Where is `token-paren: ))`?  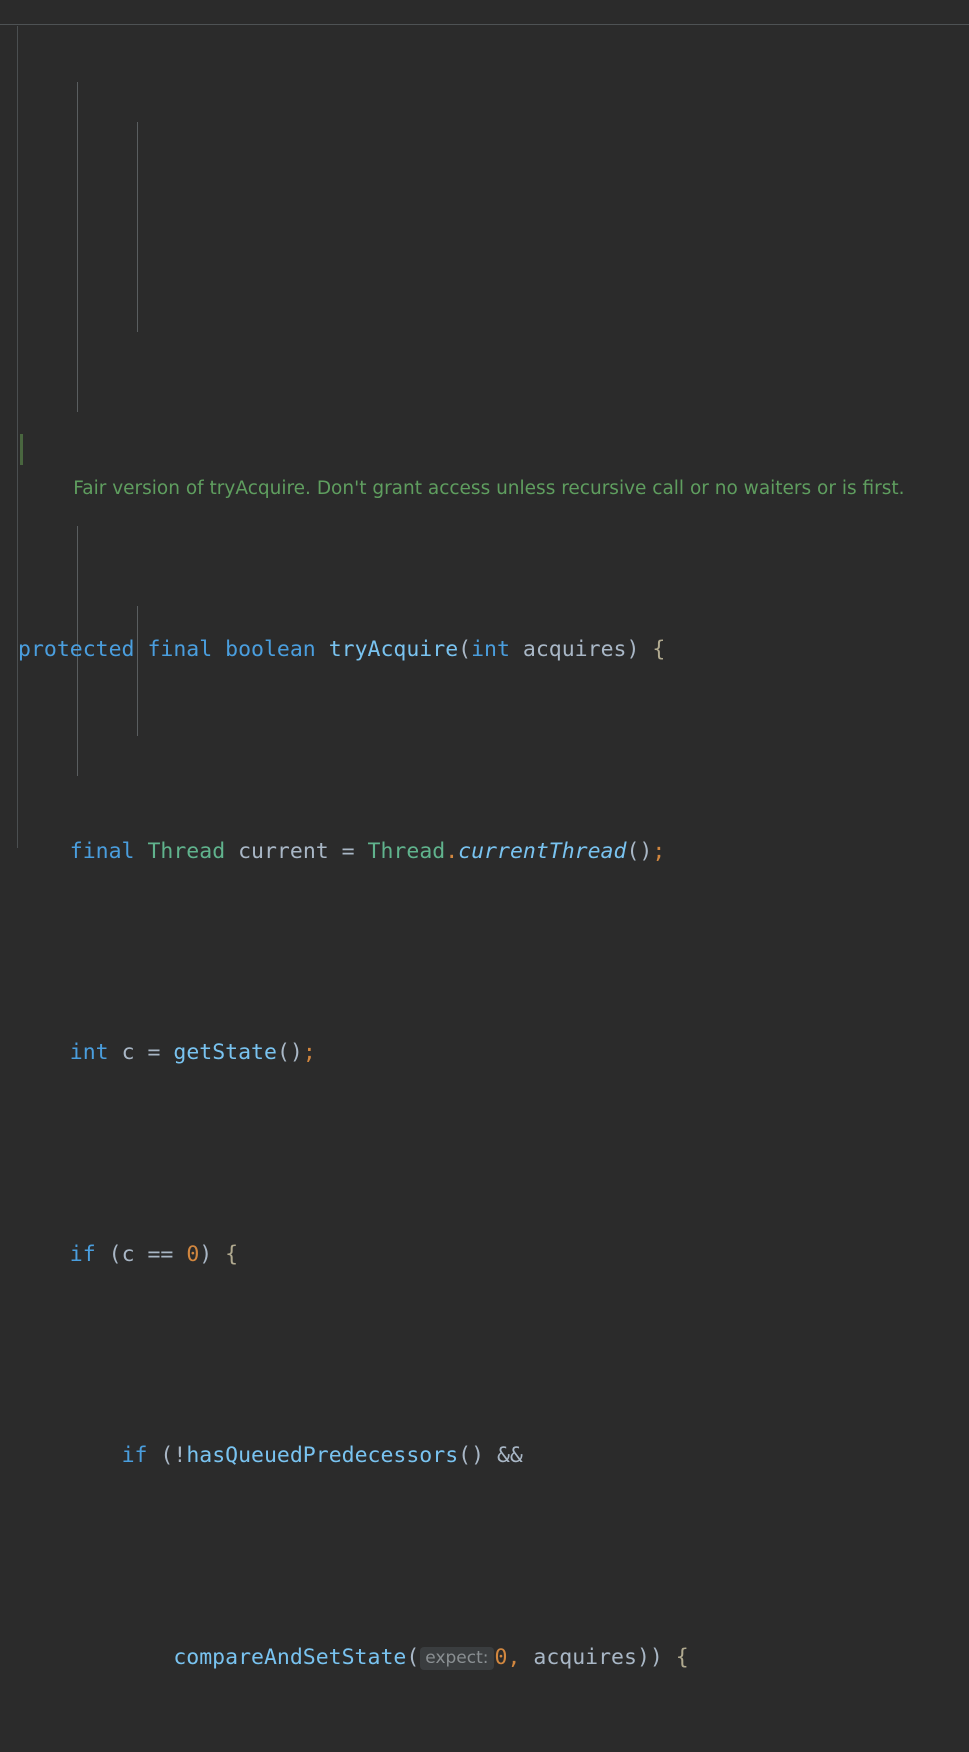
token-paren: )) is located at coordinates (649, 1657).